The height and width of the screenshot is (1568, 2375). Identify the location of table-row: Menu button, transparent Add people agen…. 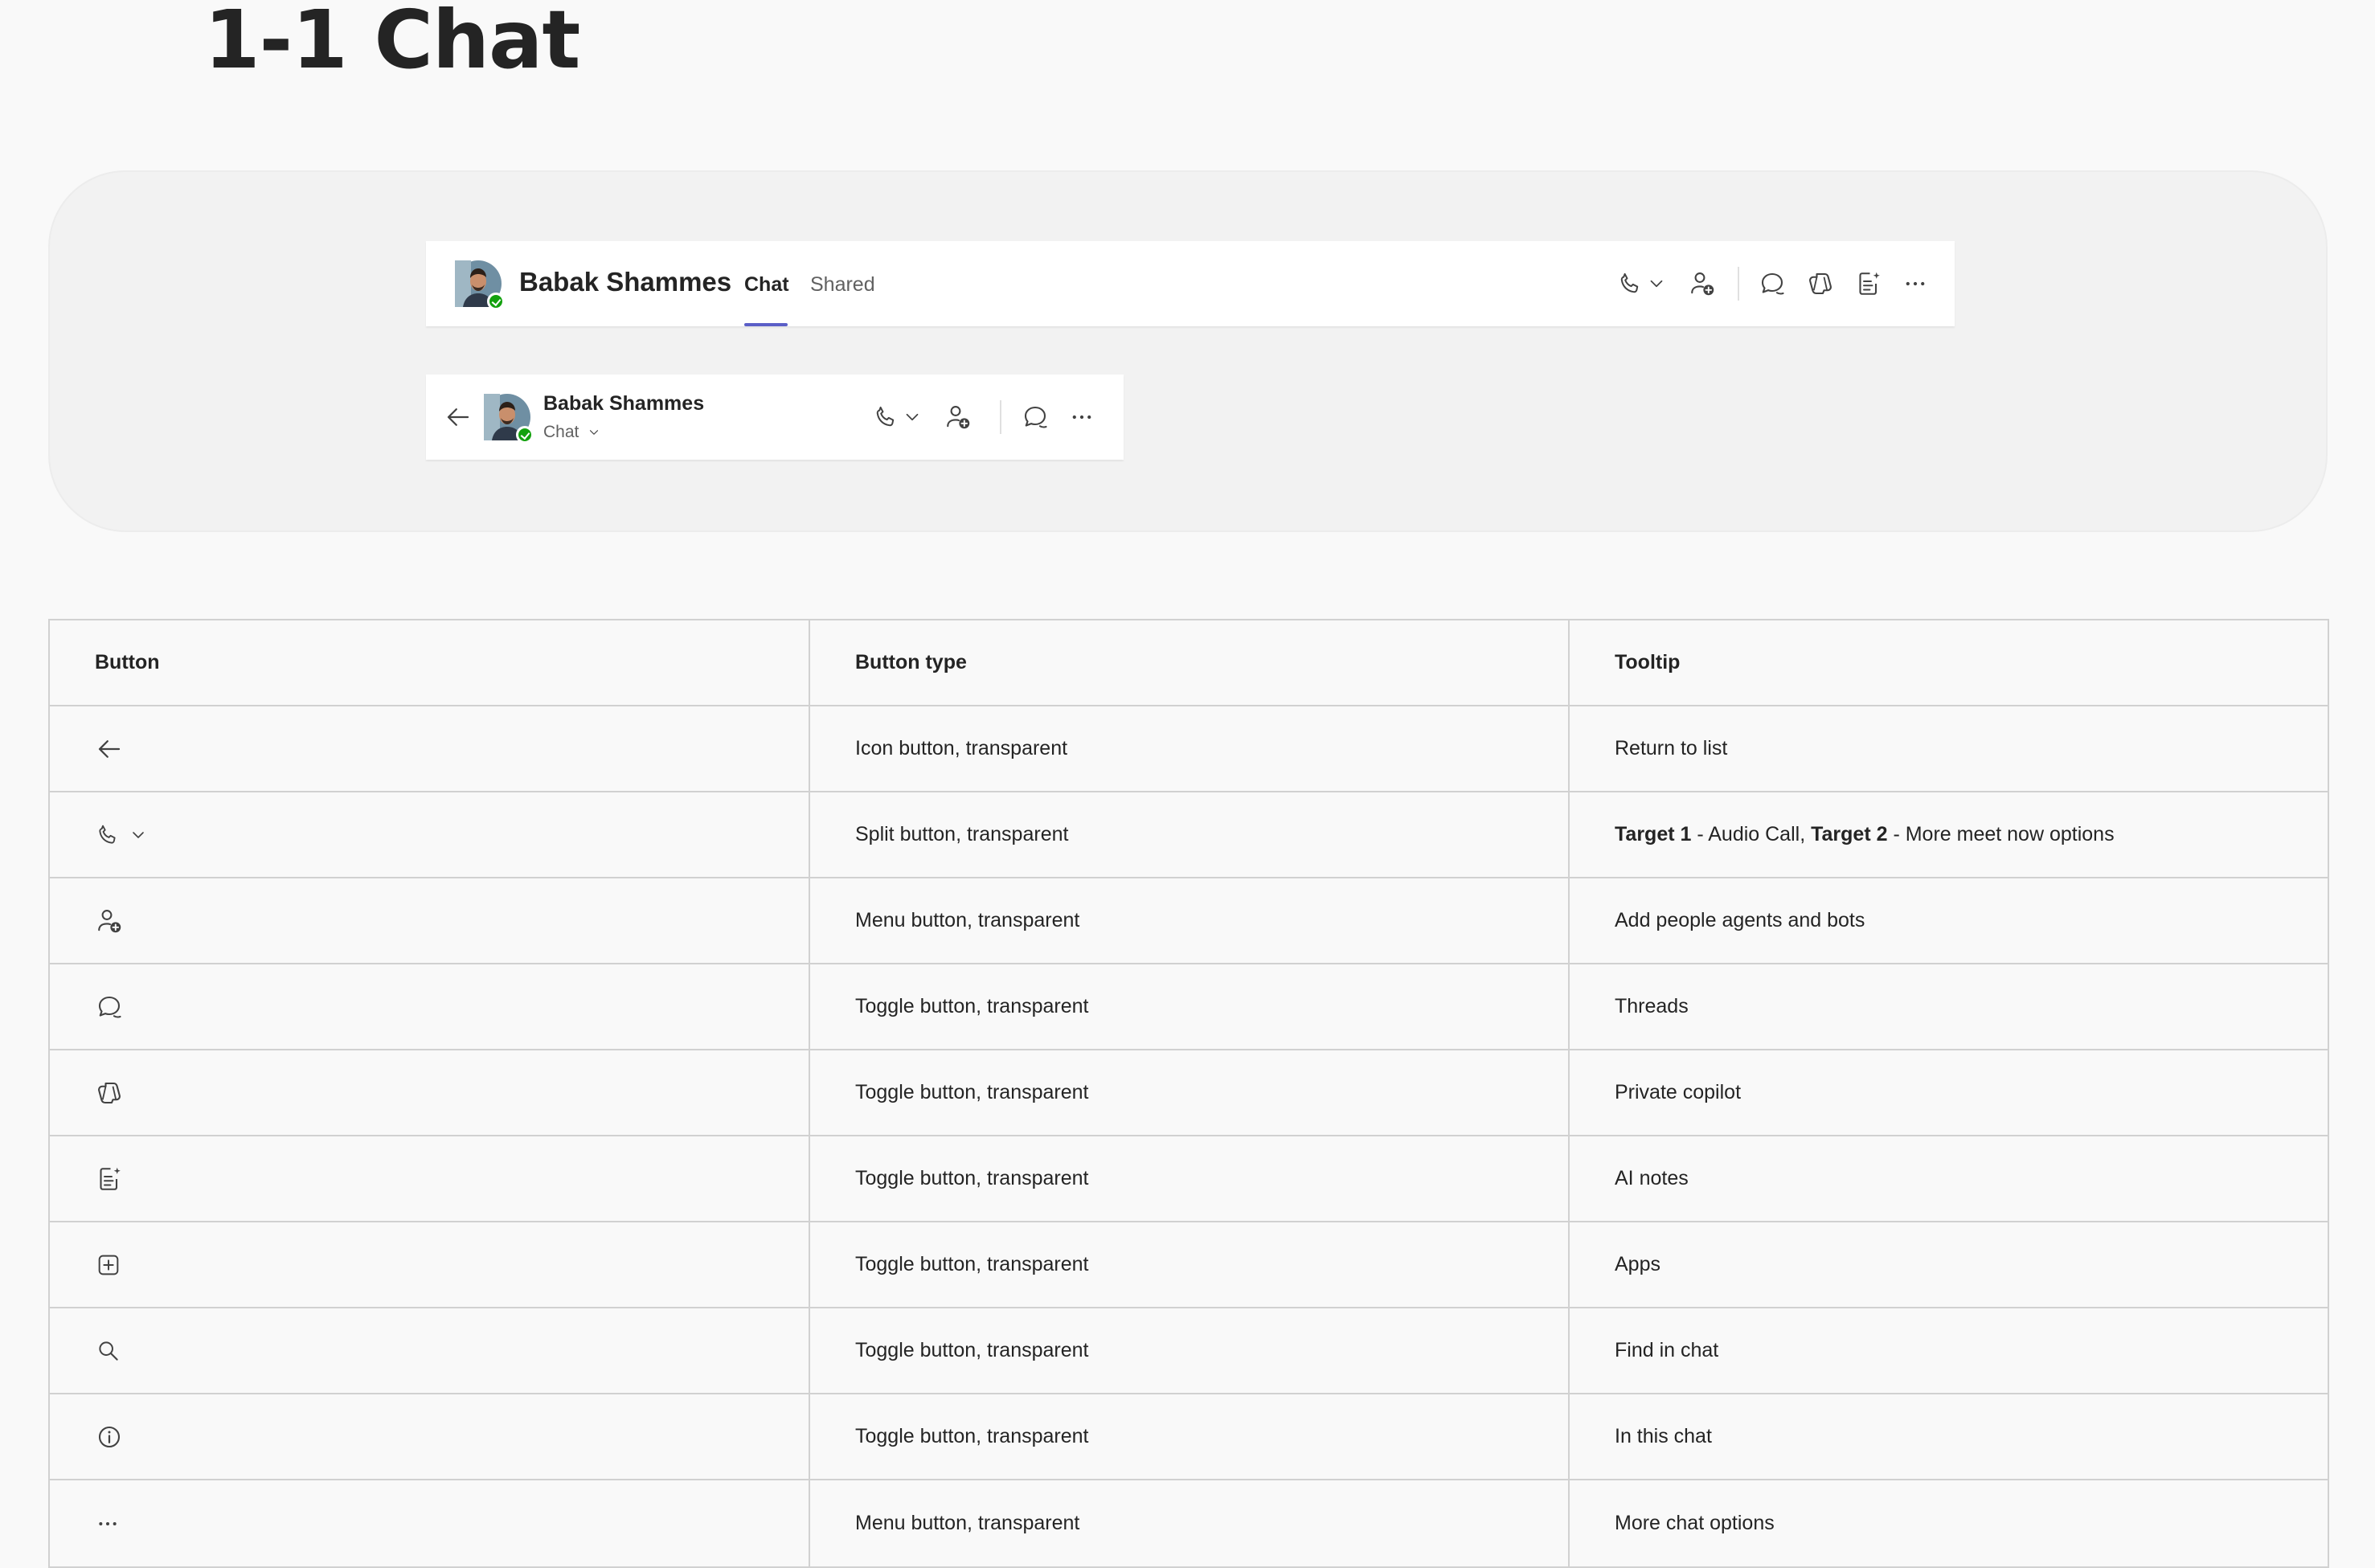
(1189, 921).